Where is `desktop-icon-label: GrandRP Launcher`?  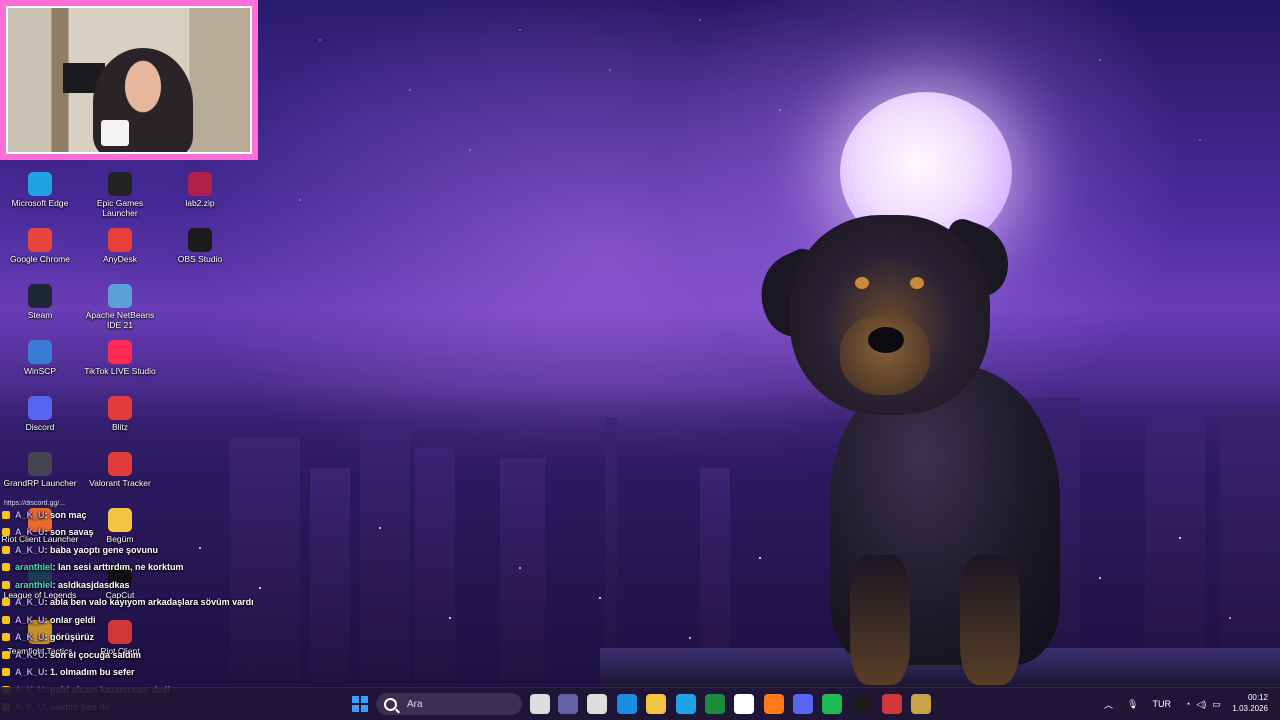 desktop-icon-label: GrandRP Launcher is located at coordinates (40, 483).